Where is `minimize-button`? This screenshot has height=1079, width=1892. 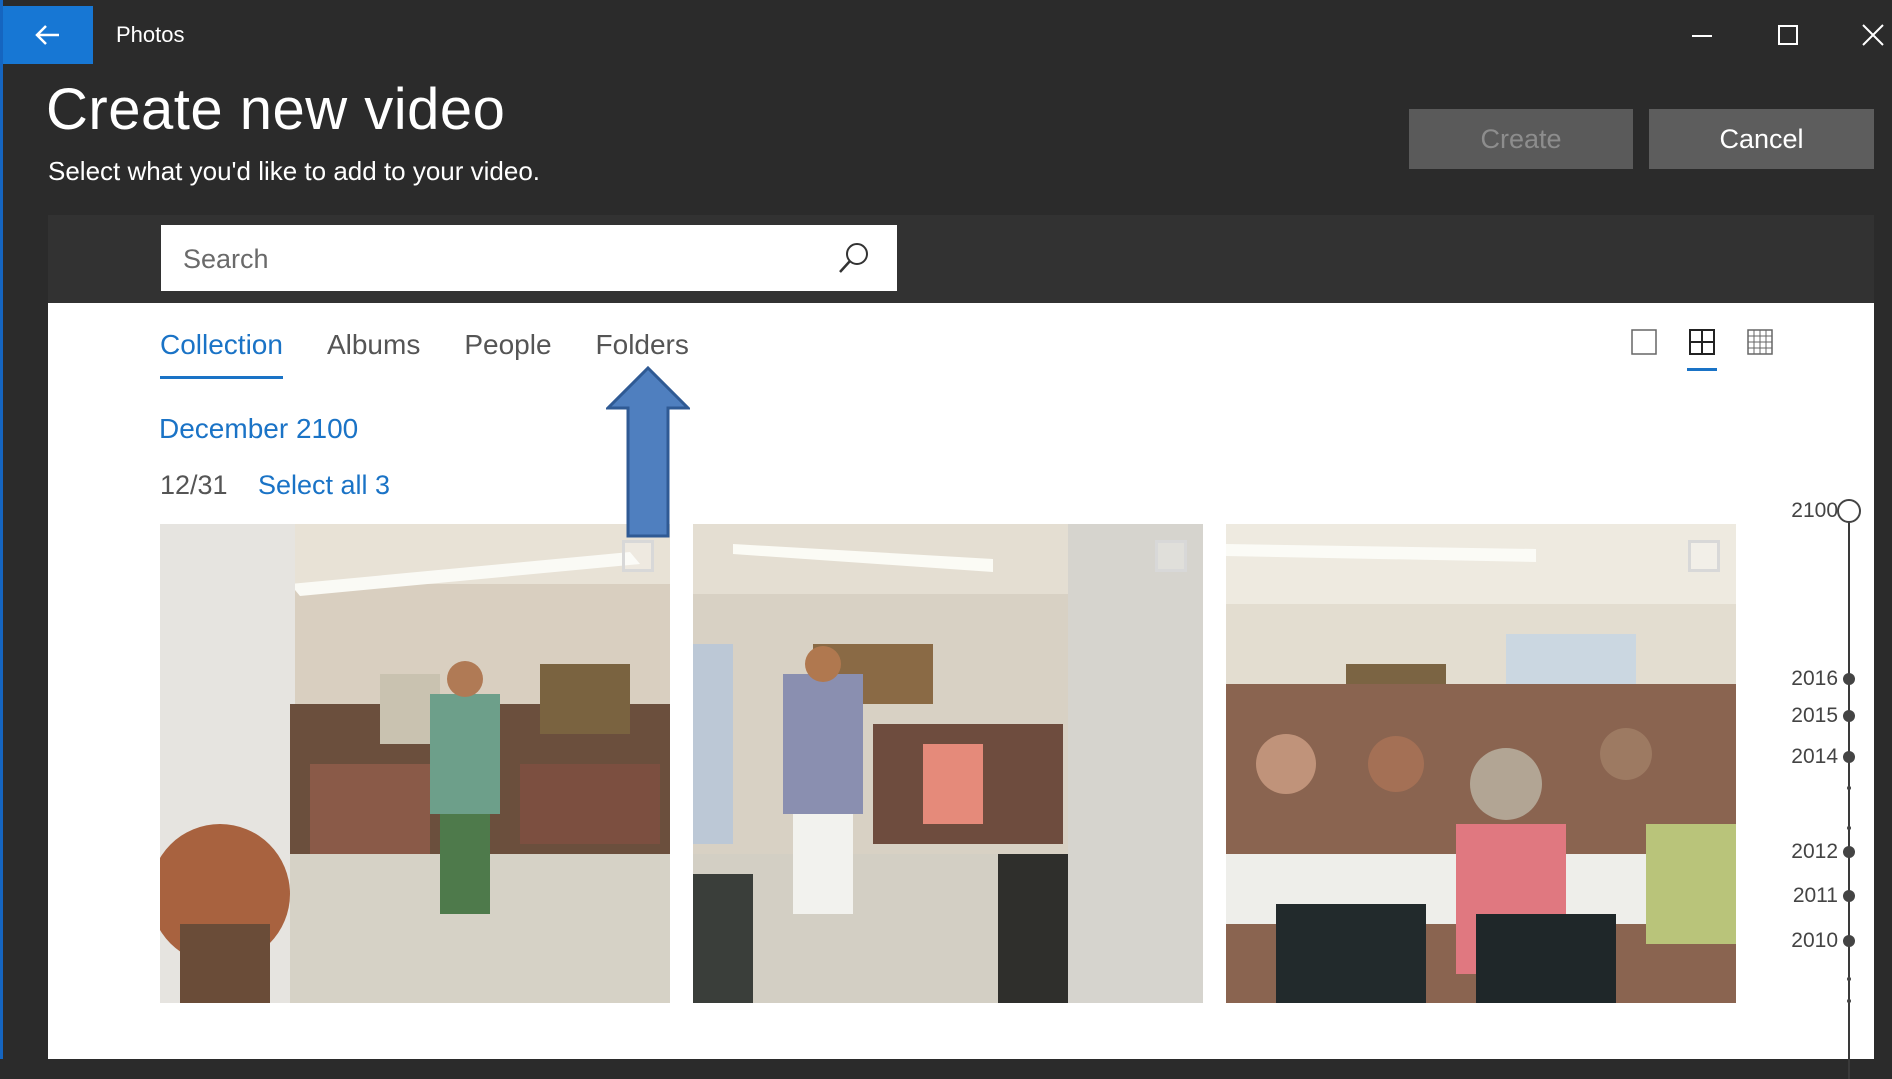
minimize-button is located at coordinates (1702, 35).